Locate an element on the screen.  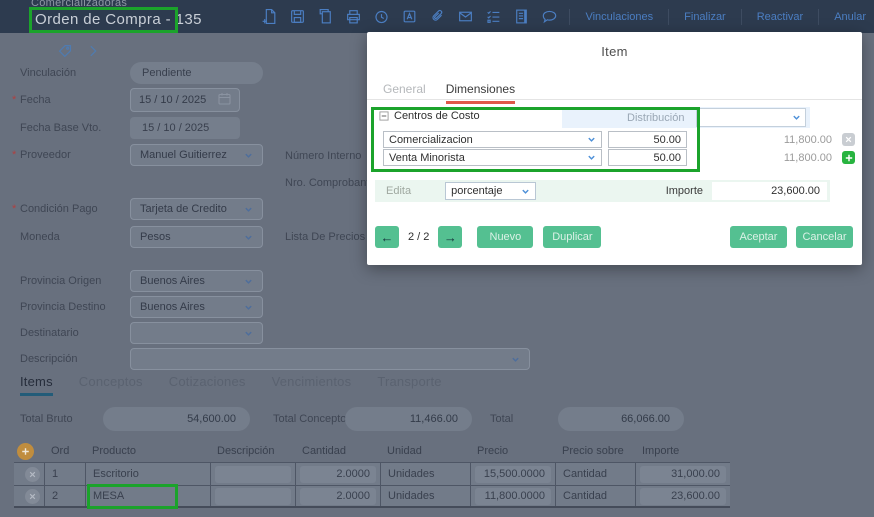
cell-ord: 2 is located at coordinates (64, 496).